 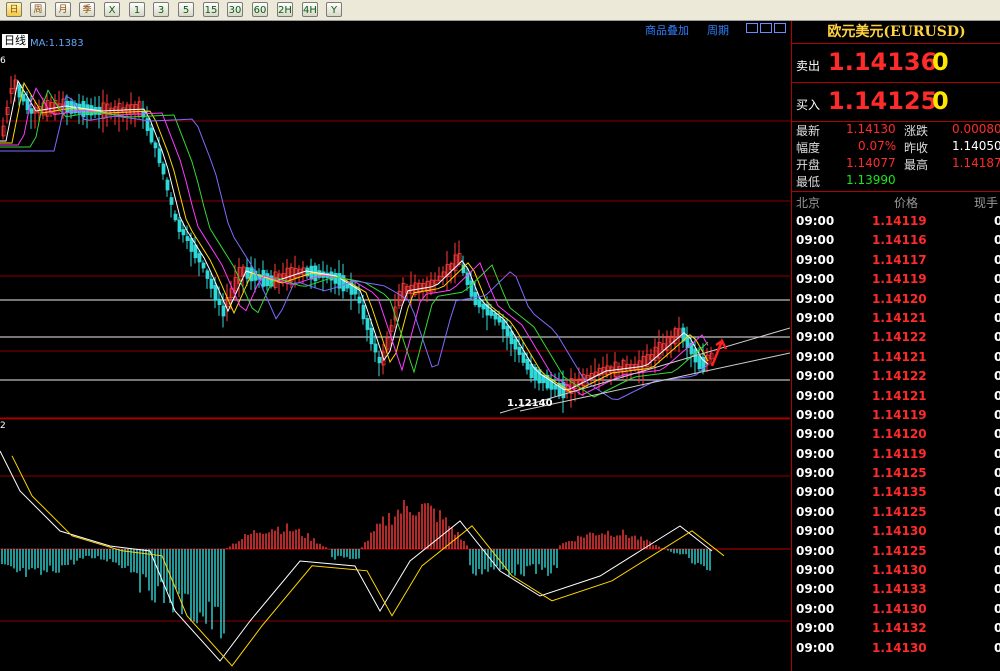 I want to click on tick-row: 09:00 1.14122 0, so click(x=896, y=375).